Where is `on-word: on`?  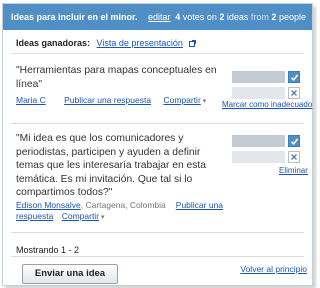 on-word: on is located at coordinates (211, 17).